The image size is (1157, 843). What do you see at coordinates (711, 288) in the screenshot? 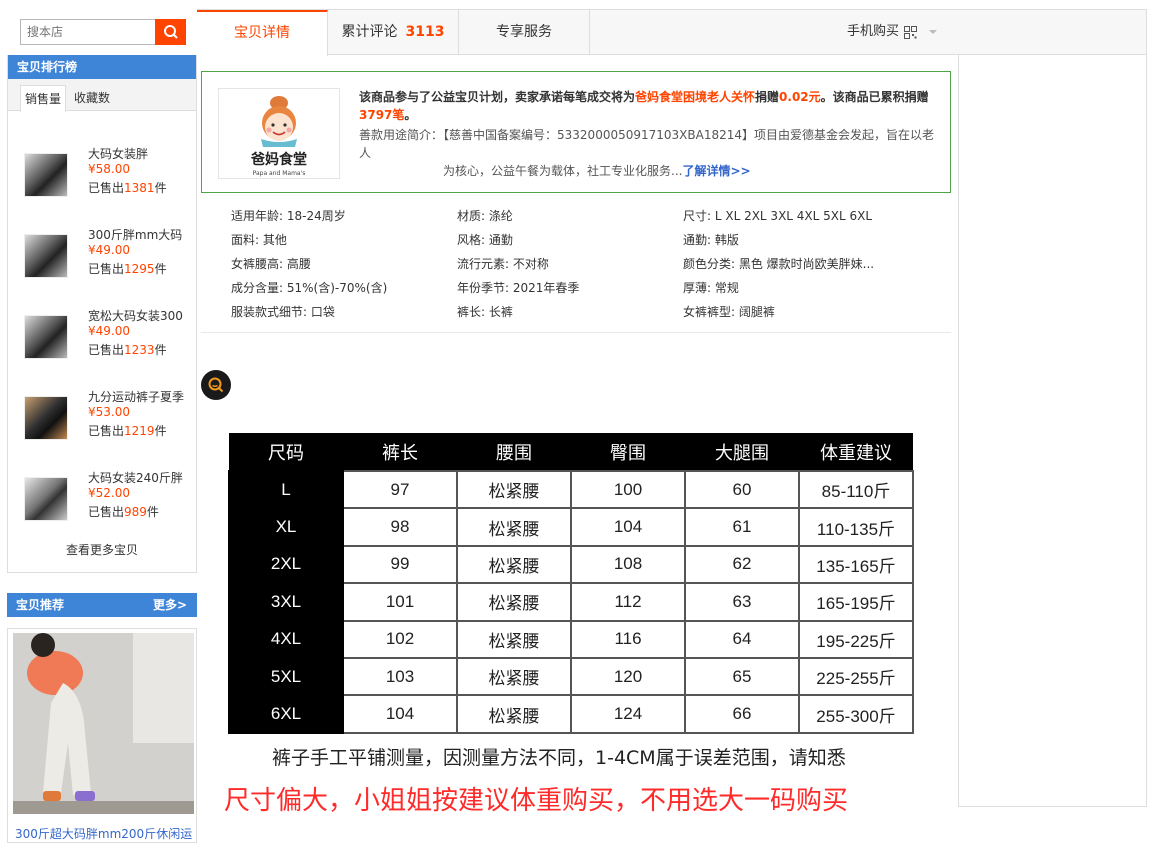
I see `attribute: 厚薄: 常规` at bounding box center [711, 288].